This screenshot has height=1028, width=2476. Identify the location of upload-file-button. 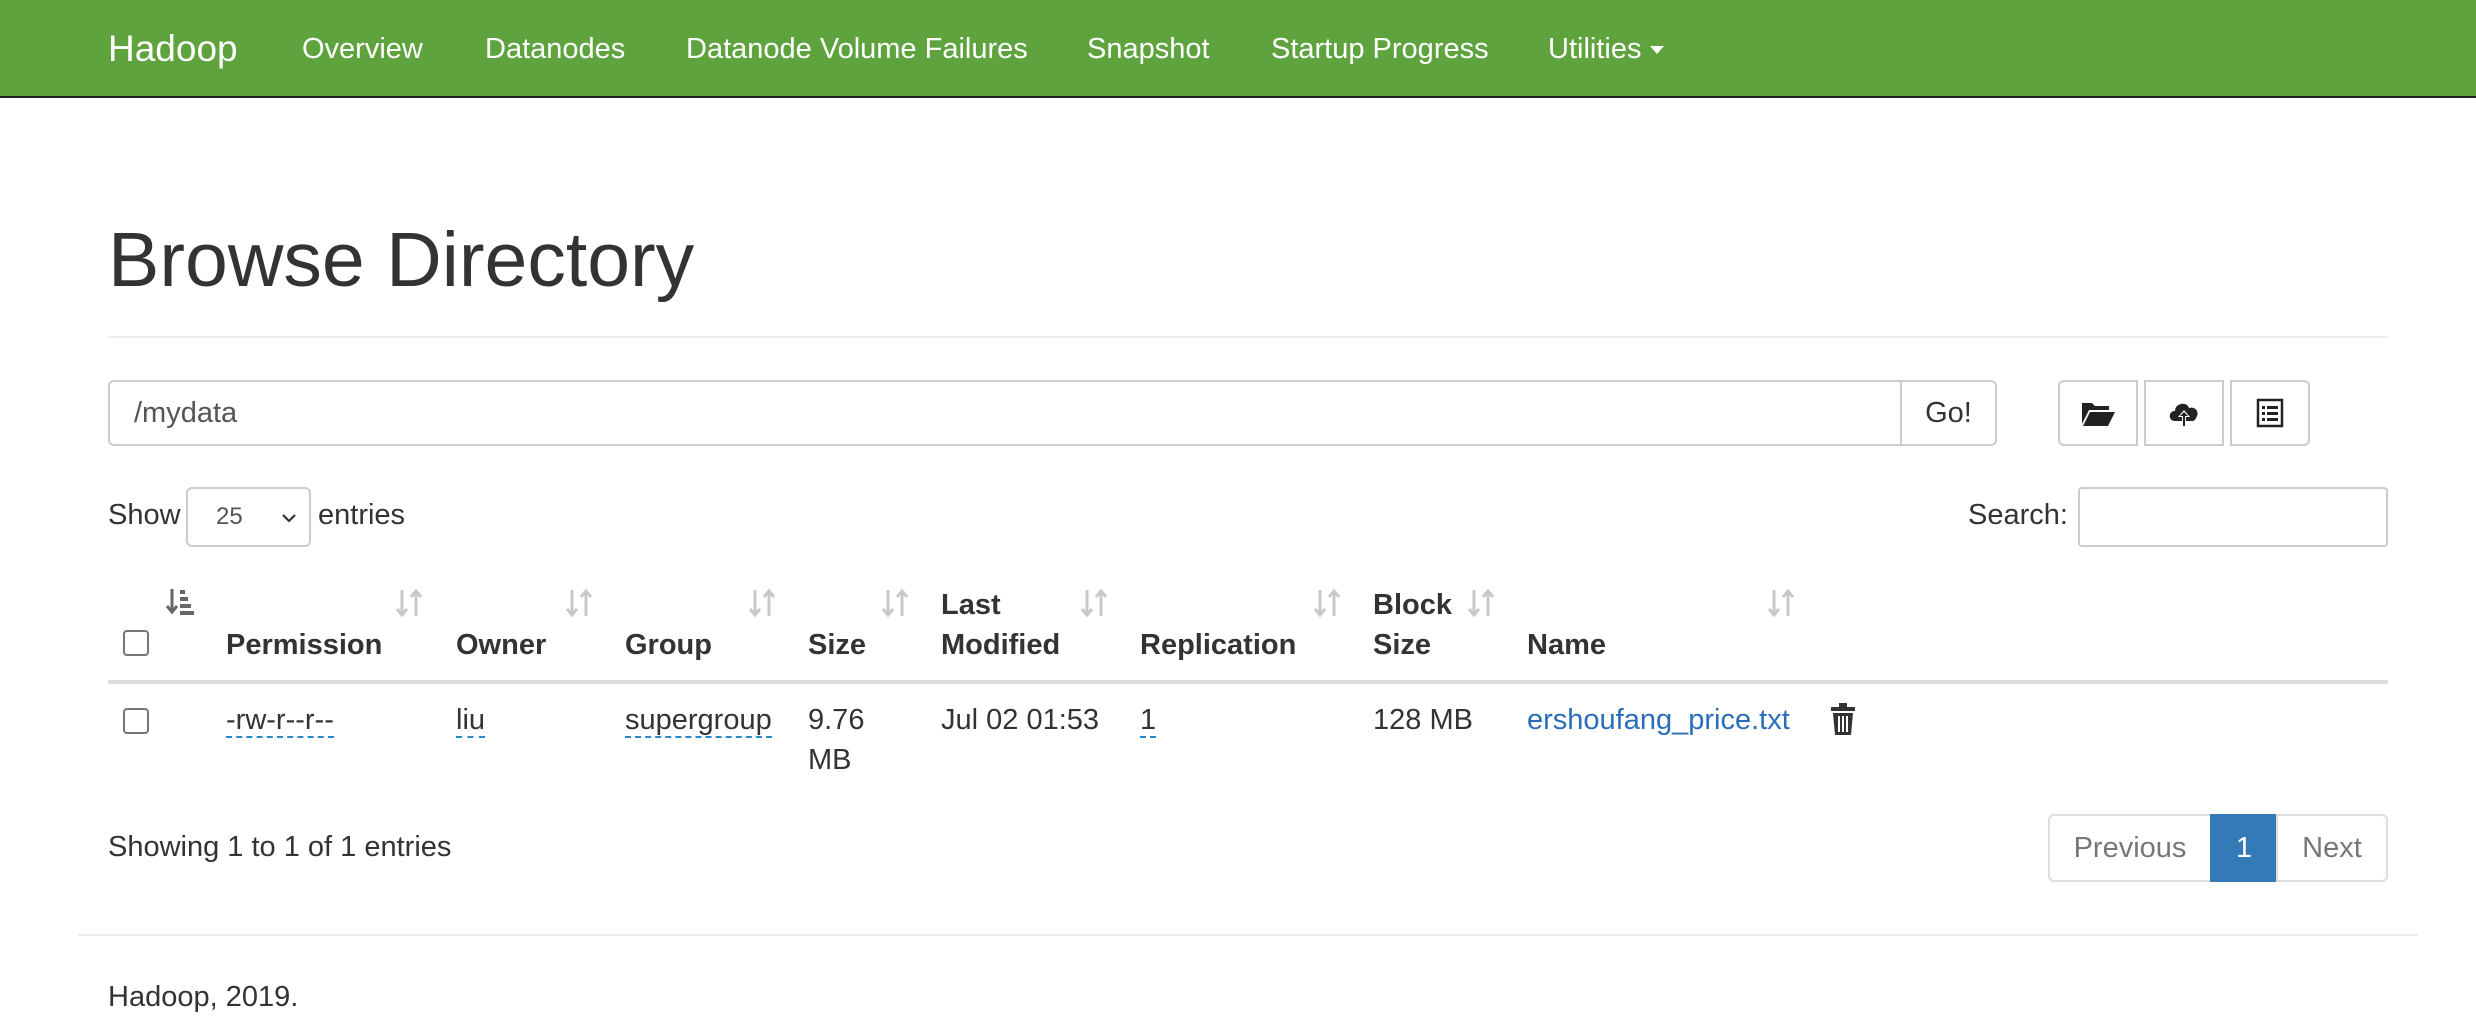
(2184, 413).